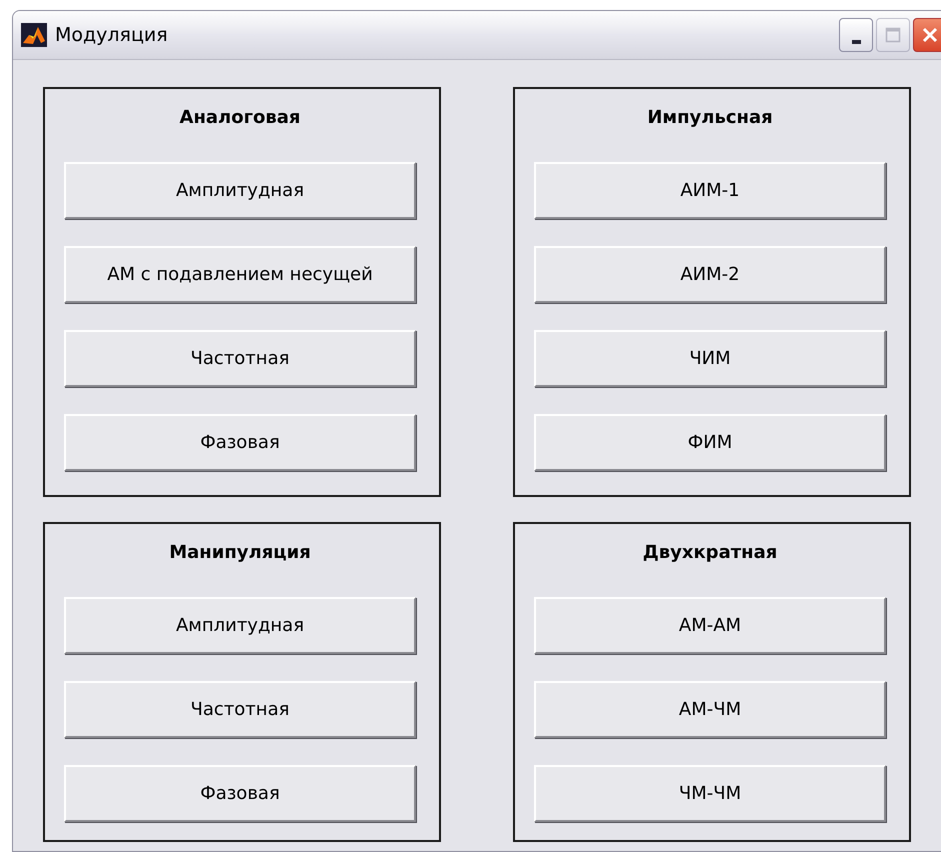  I want to click on minimize-button, so click(856, 35).